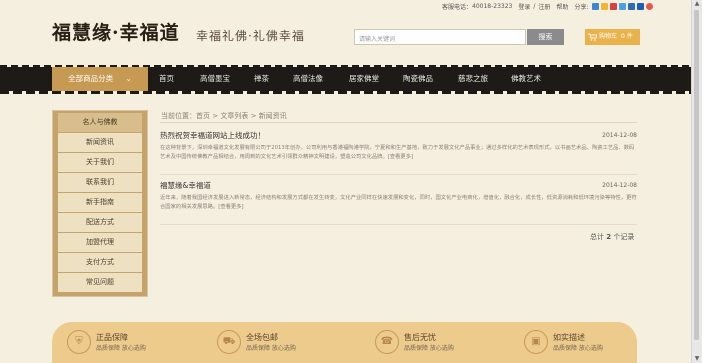 The width and height of the screenshot is (702, 363). I want to click on record-total-prefix: 总计, so click(597, 237).